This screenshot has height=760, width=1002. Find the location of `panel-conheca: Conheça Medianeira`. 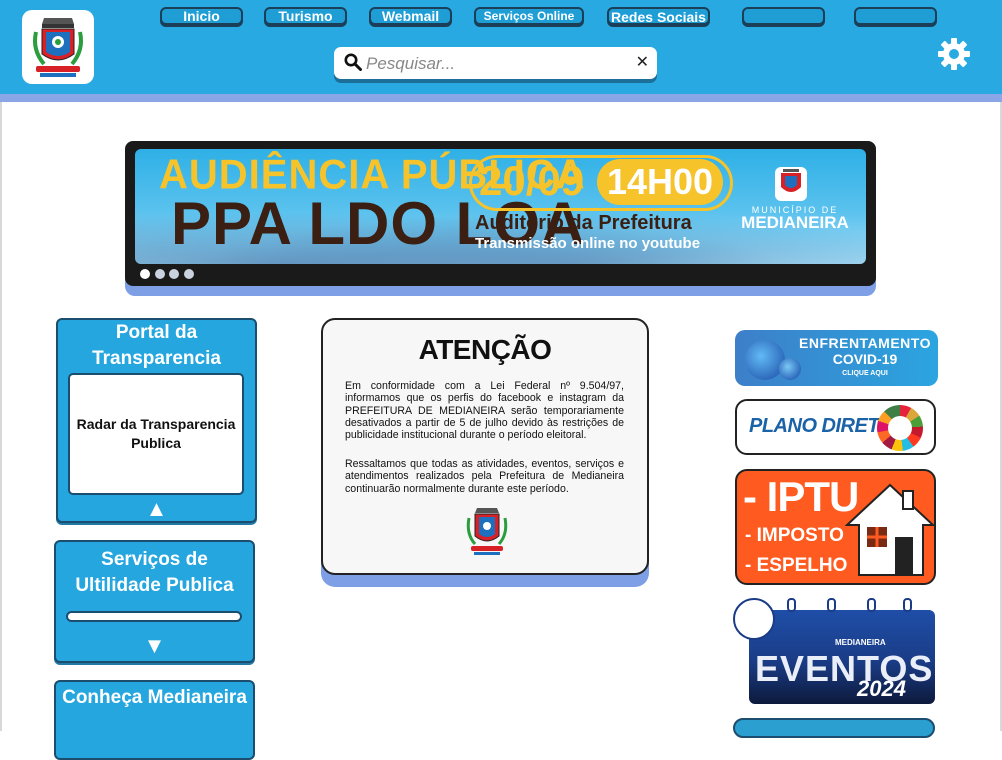

panel-conheca: Conheça Medianeira is located at coordinates (154, 720).